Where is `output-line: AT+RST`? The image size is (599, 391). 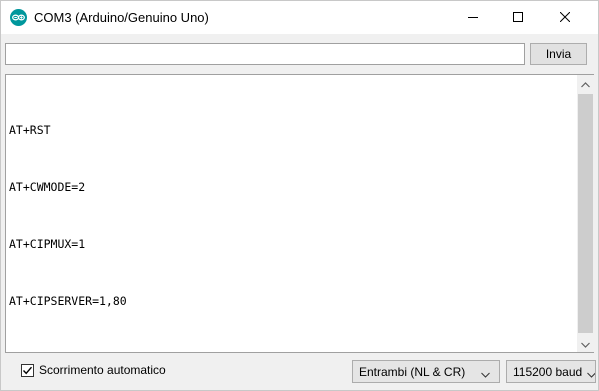 output-line: AT+RST is located at coordinates (30, 130).